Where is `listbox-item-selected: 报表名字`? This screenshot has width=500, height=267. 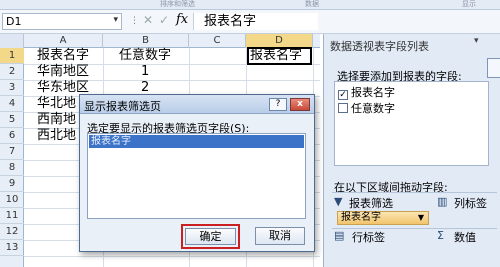 listbox-item-selected: 报表名字 is located at coordinates (196, 141).